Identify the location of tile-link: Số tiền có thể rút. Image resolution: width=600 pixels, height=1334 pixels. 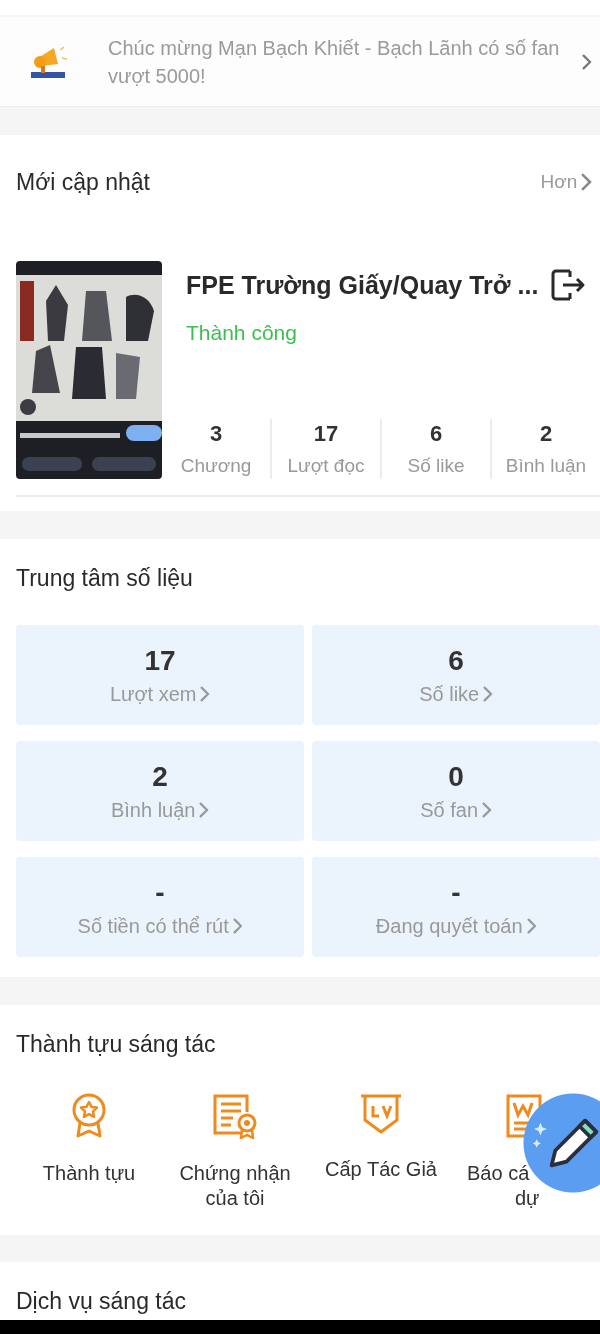
(160, 926).